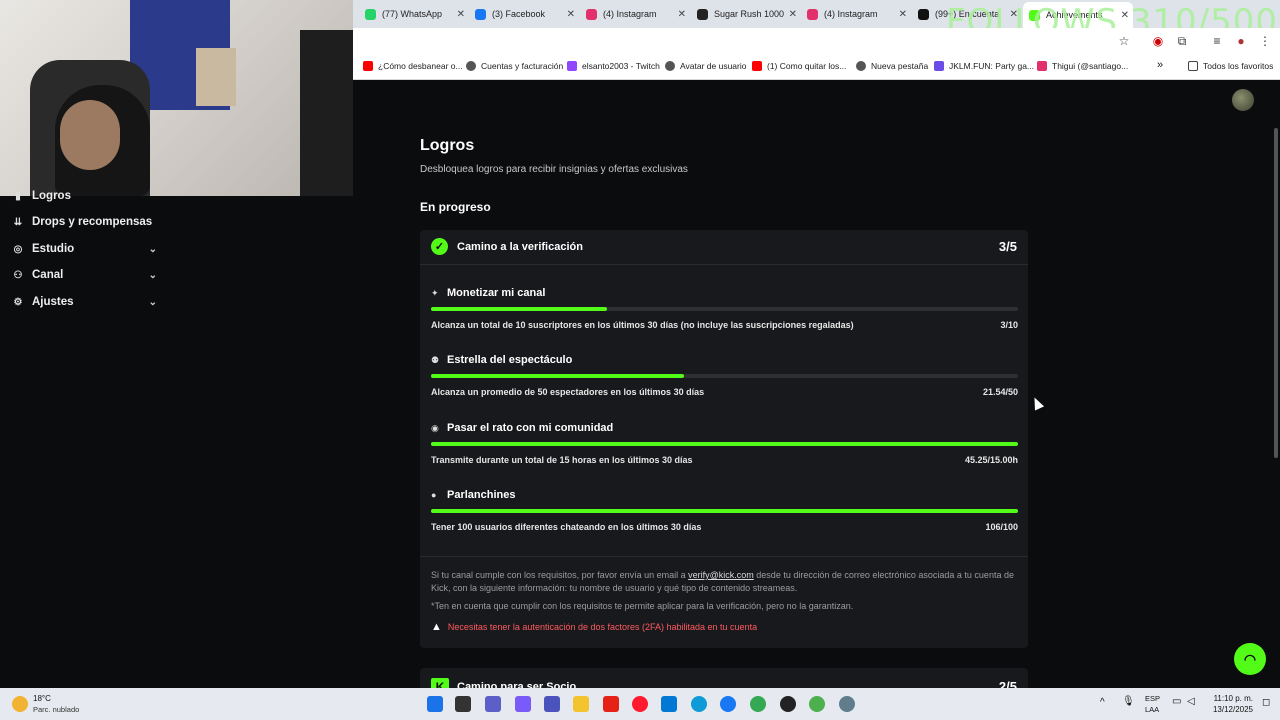 This screenshot has width=1280, height=720. What do you see at coordinates (1230, 66) in the screenshot?
I see `all-bookmarks-button: Todos los favoritos` at bounding box center [1230, 66].